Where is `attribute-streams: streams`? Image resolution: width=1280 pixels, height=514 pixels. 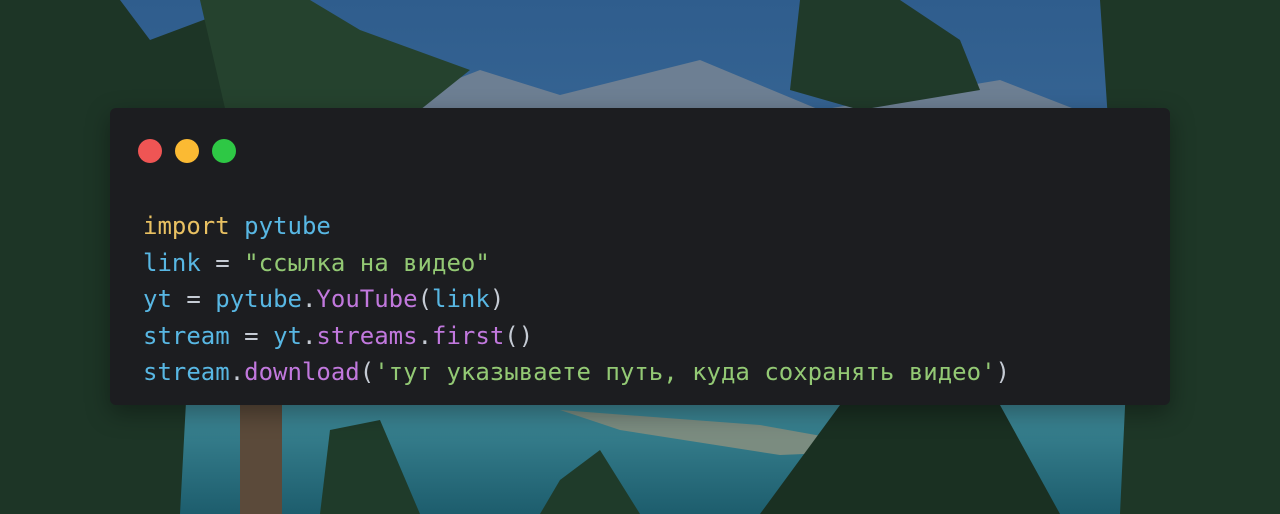
attribute-streams: streams is located at coordinates (367, 335).